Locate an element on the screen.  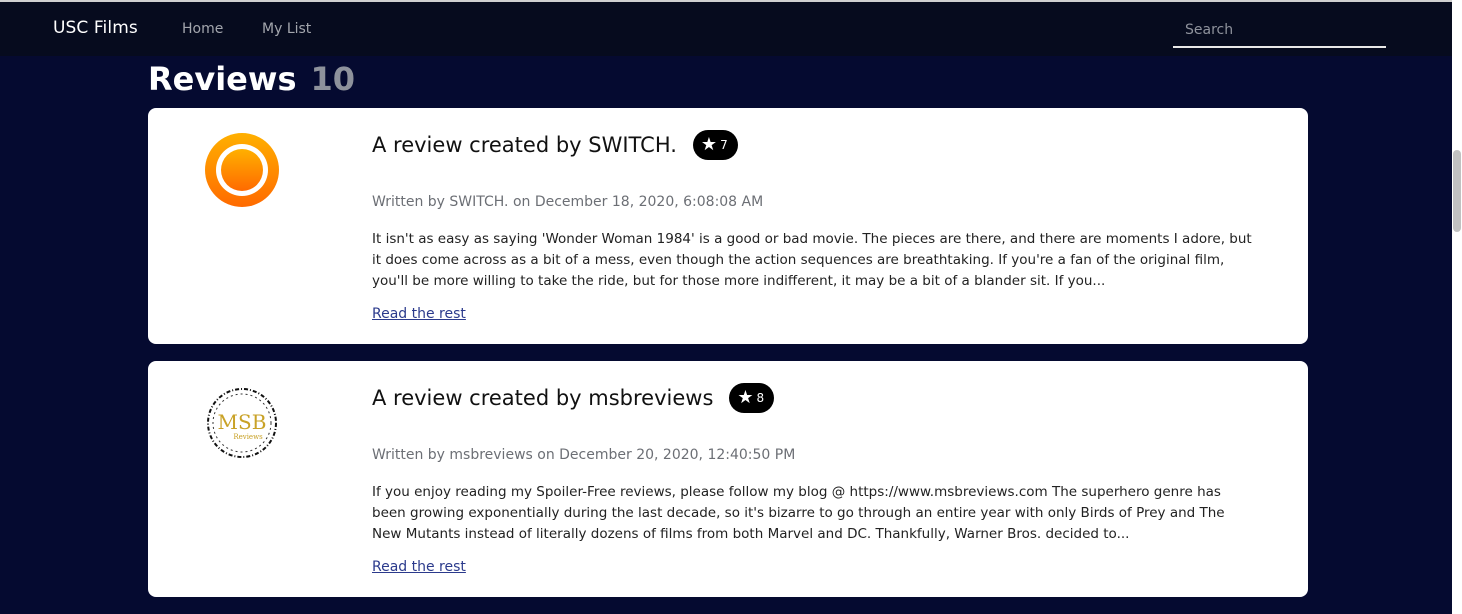
page-title: Reviews 10 is located at coordinates (251, 79).